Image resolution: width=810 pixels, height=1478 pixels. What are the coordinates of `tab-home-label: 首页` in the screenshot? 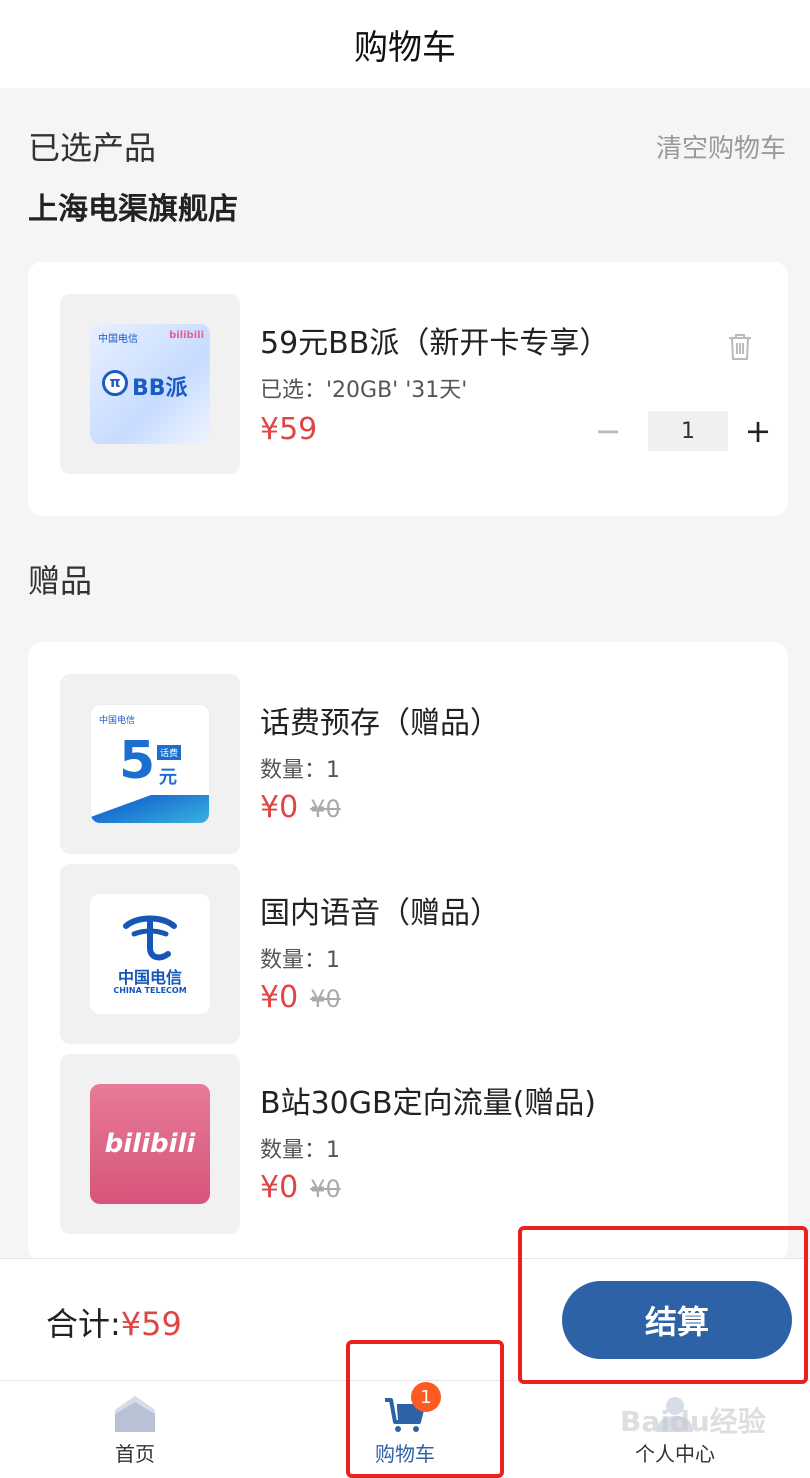 It's located at (135, 1454).